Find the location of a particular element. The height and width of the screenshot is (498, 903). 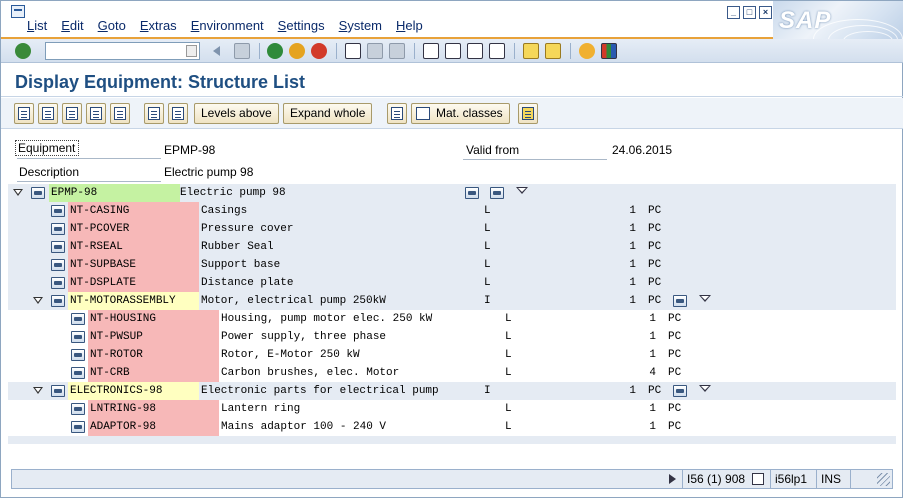

display-equipment-icon is located at coordinates (472, 193).